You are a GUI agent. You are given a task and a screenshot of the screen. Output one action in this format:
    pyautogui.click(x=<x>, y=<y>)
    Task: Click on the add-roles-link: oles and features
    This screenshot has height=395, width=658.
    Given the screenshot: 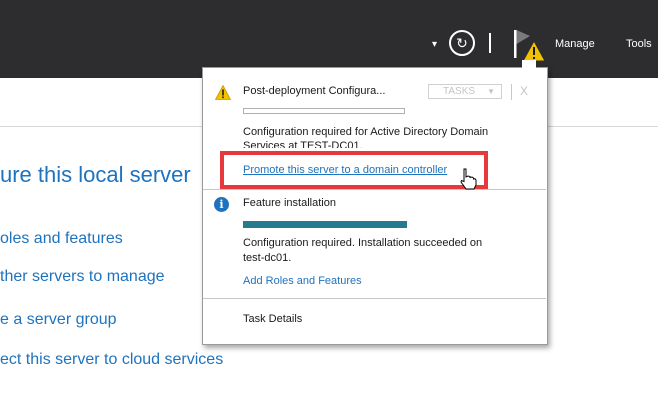 What is the action you would take?
    pyautogui.click(x=61, y=239)
    